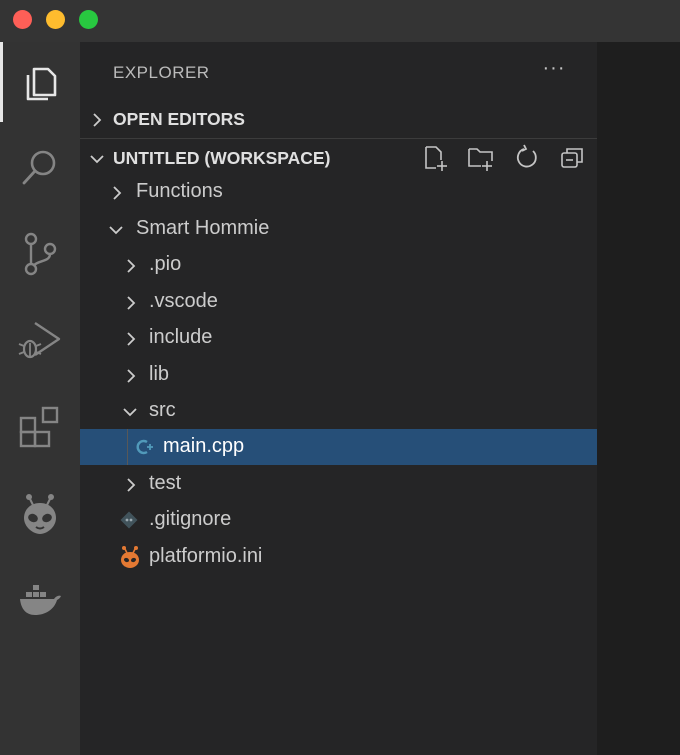 The image size is (680, 755). What do you see at coordinates (127, 447) in the screenshot?
I see `indent-guide` at bounding box center [127, 447].